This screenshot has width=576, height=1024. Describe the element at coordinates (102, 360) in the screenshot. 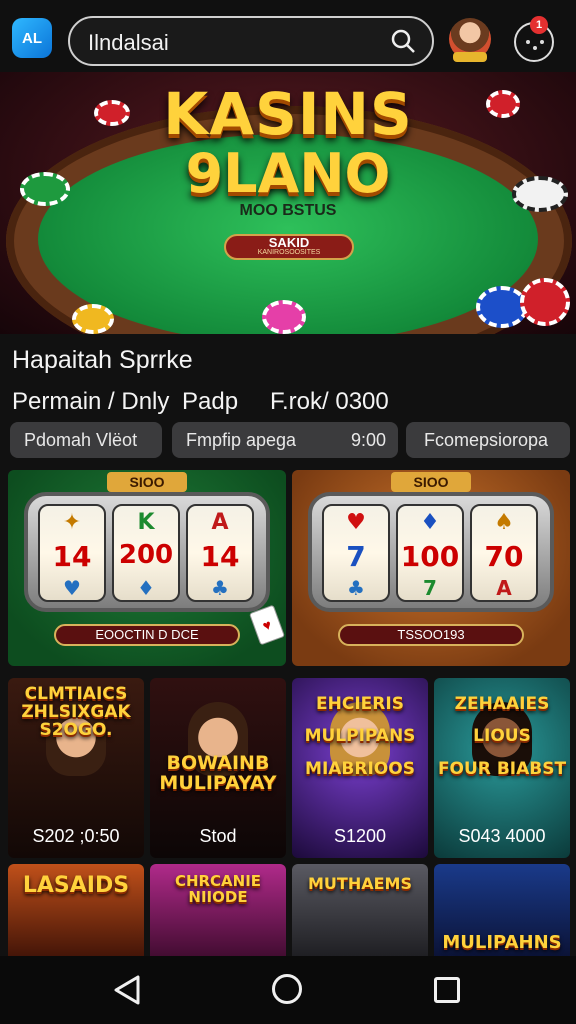

I see `section-title: Hapaitah Sprrke` at that location.